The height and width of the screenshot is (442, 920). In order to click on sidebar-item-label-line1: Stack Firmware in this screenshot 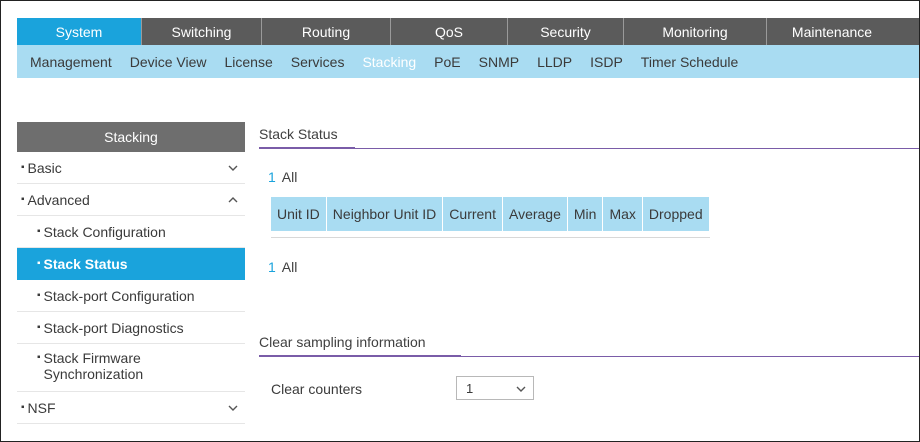, I will do `click(92, 358)`.